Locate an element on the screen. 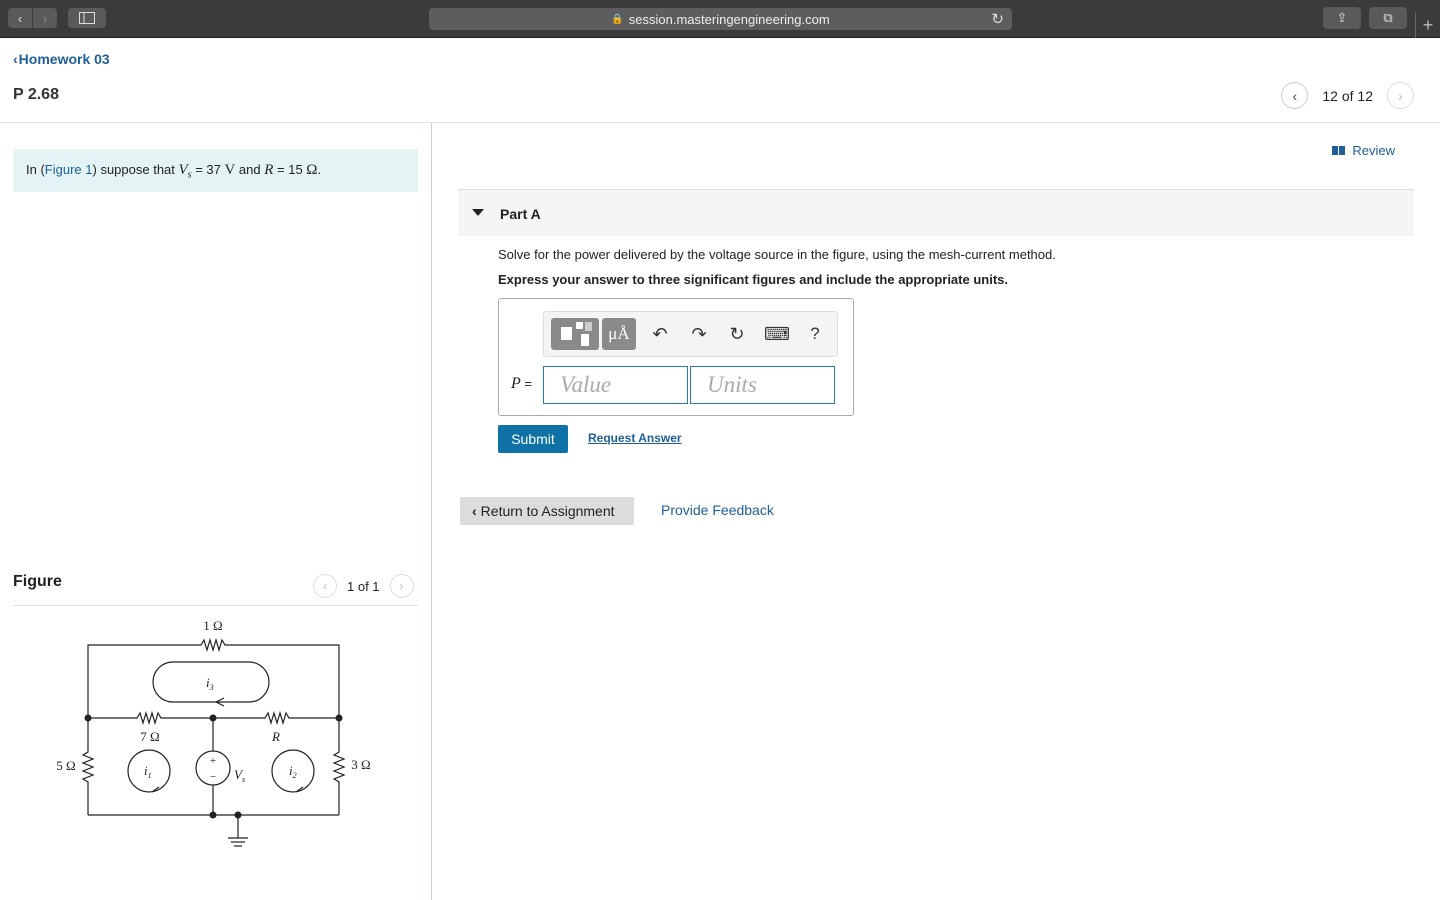 Image resolution: width=1440 pixels, height=900 pixels. tabs-icon: ⧉ is located at coordinates (1388, 17).